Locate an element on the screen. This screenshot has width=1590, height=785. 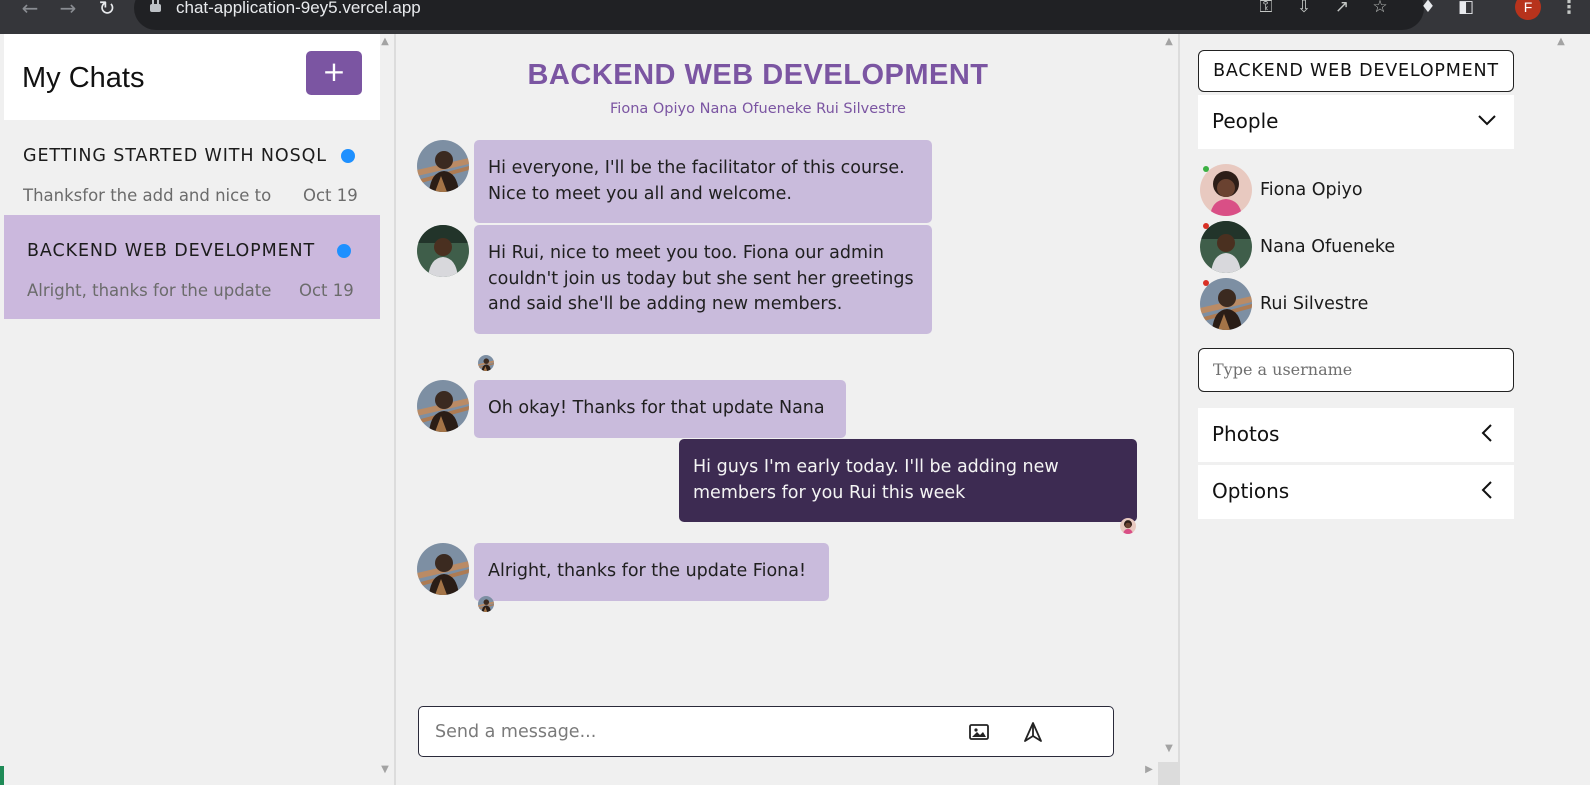
message-input is located at coordinates (695, 732).